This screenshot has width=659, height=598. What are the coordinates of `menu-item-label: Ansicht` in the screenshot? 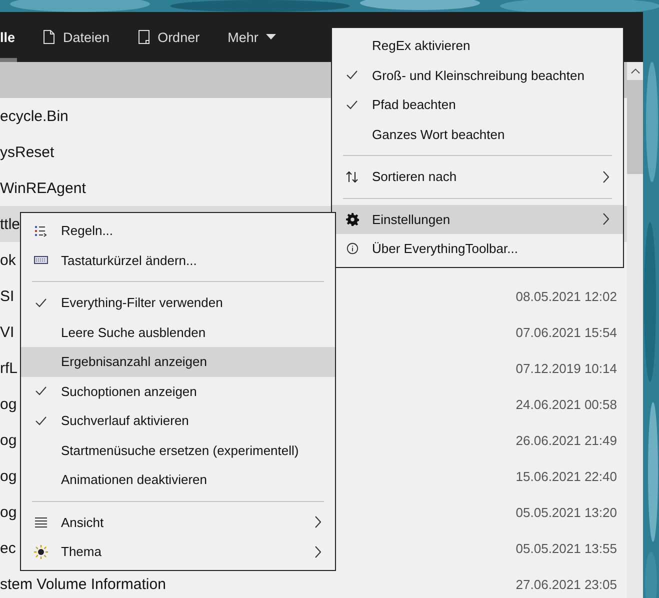 It's located at (83, 522).